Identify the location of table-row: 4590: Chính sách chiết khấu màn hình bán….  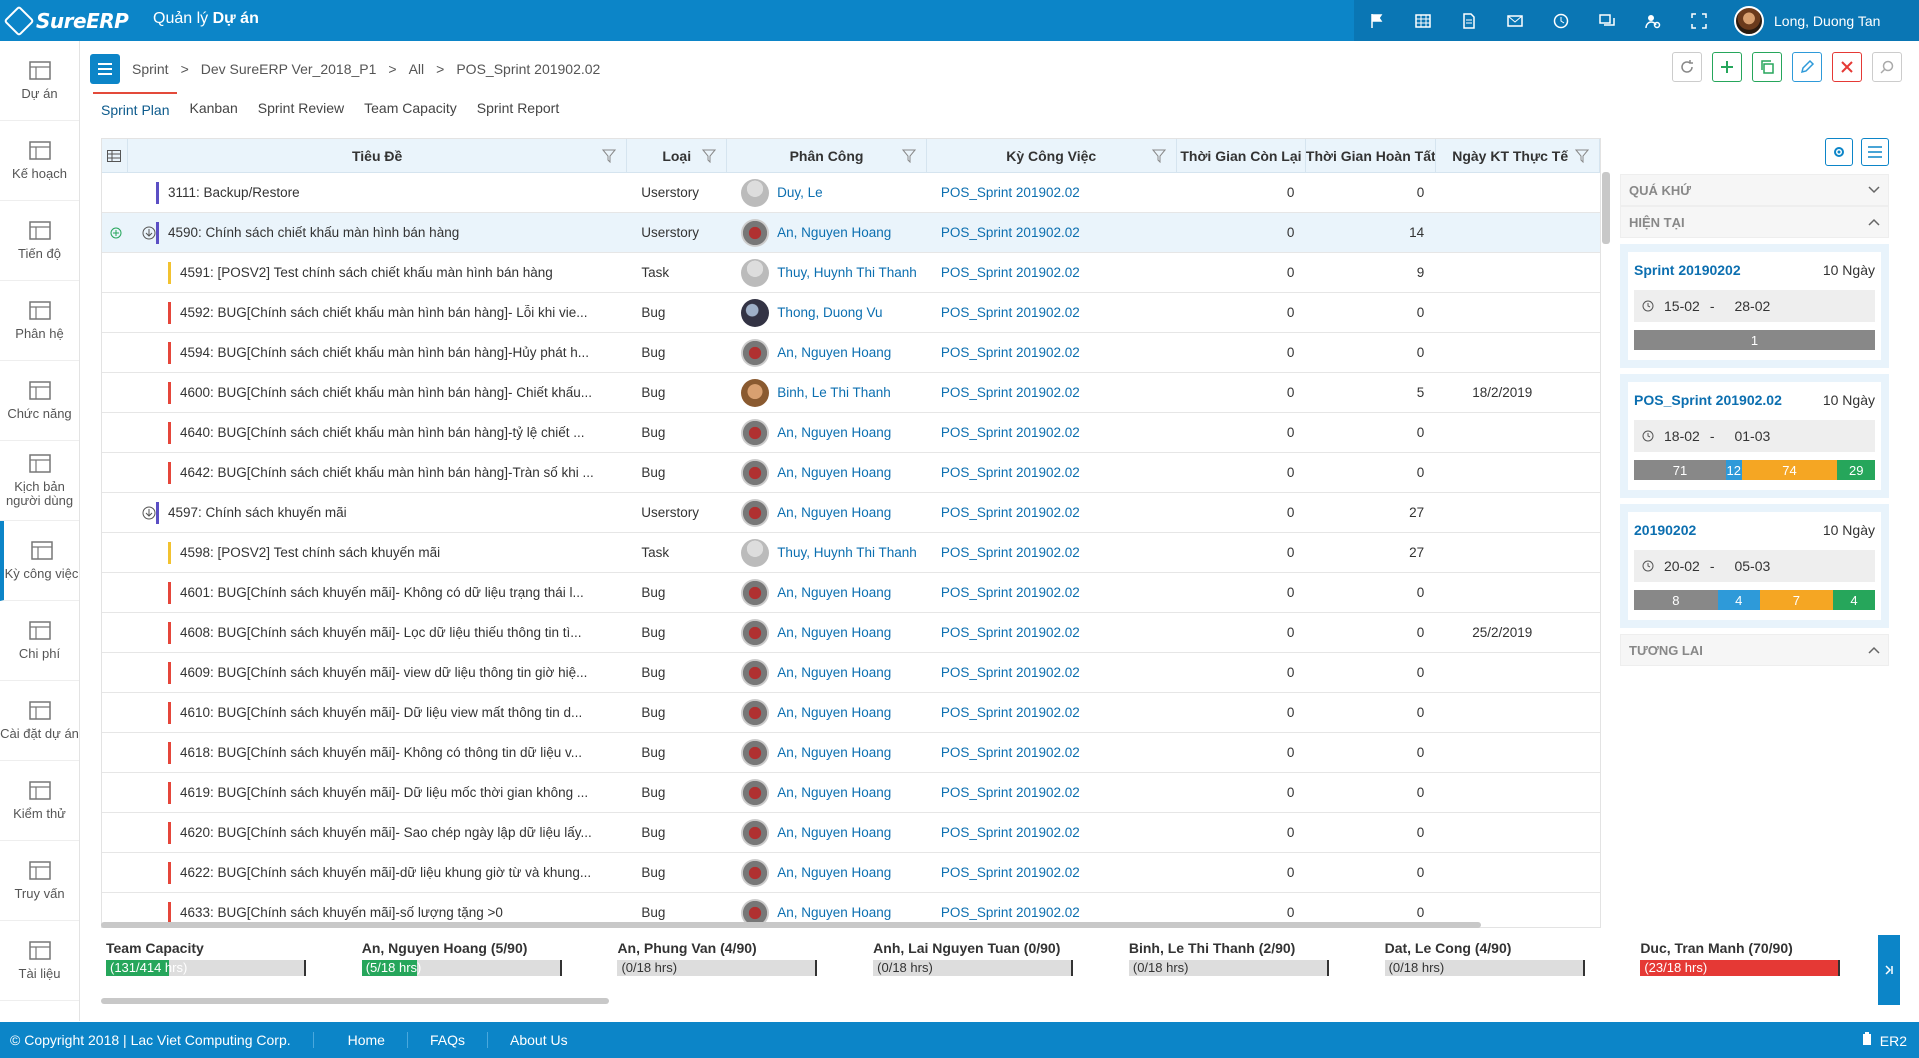
(851, 233).